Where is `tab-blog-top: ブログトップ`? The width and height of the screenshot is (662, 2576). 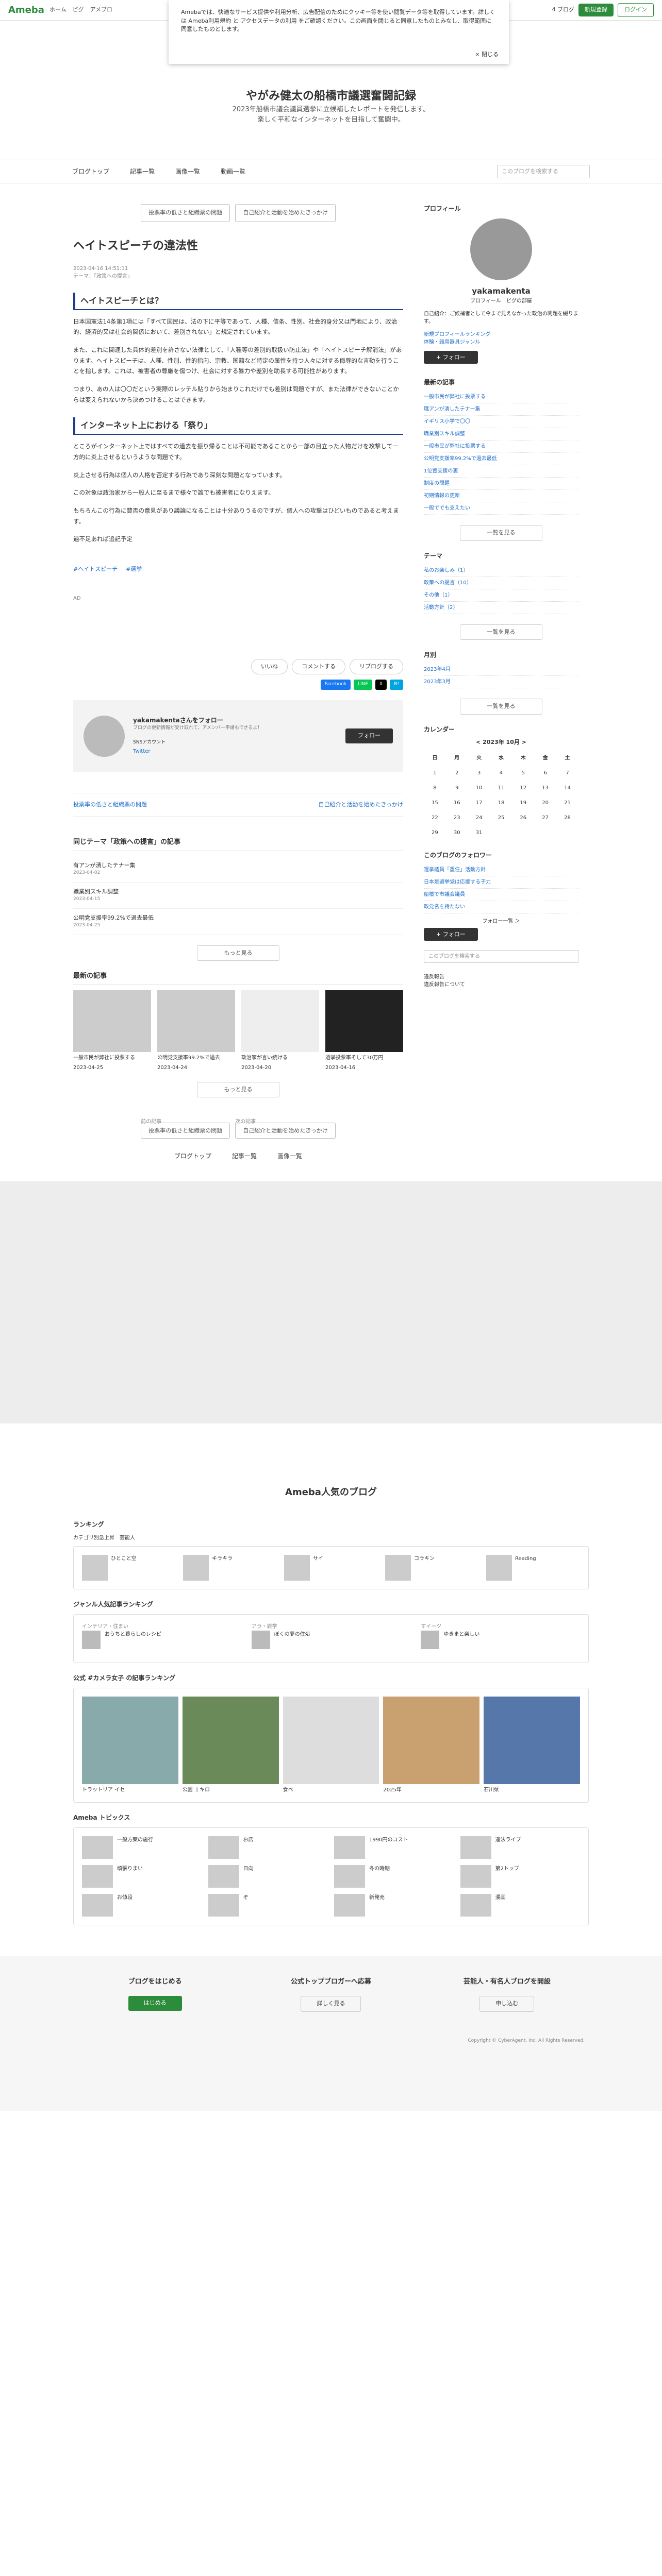
tab-blog-top: ブログトップ is located at coordinates (91, 171).